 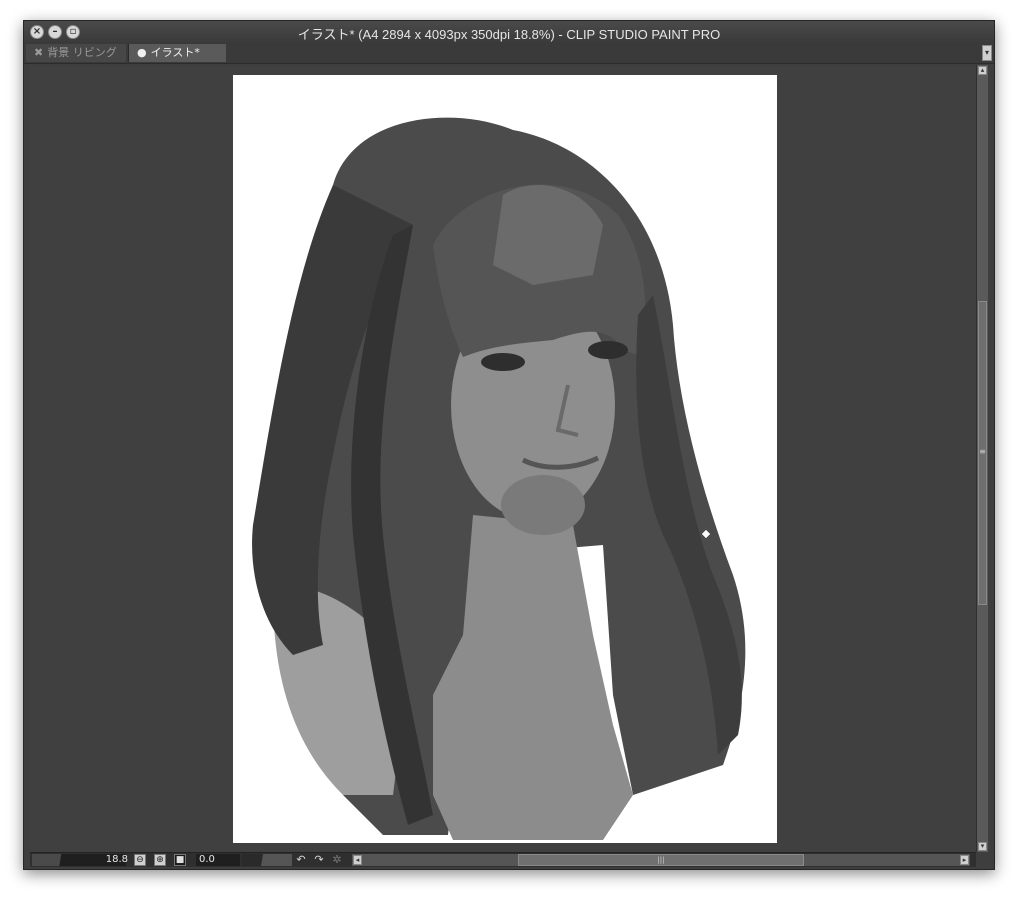 What do you see at coordinates (82, 52) in the screenshot?
I see `tab-label: 背景 リビング` at bounding box center [82, 52].